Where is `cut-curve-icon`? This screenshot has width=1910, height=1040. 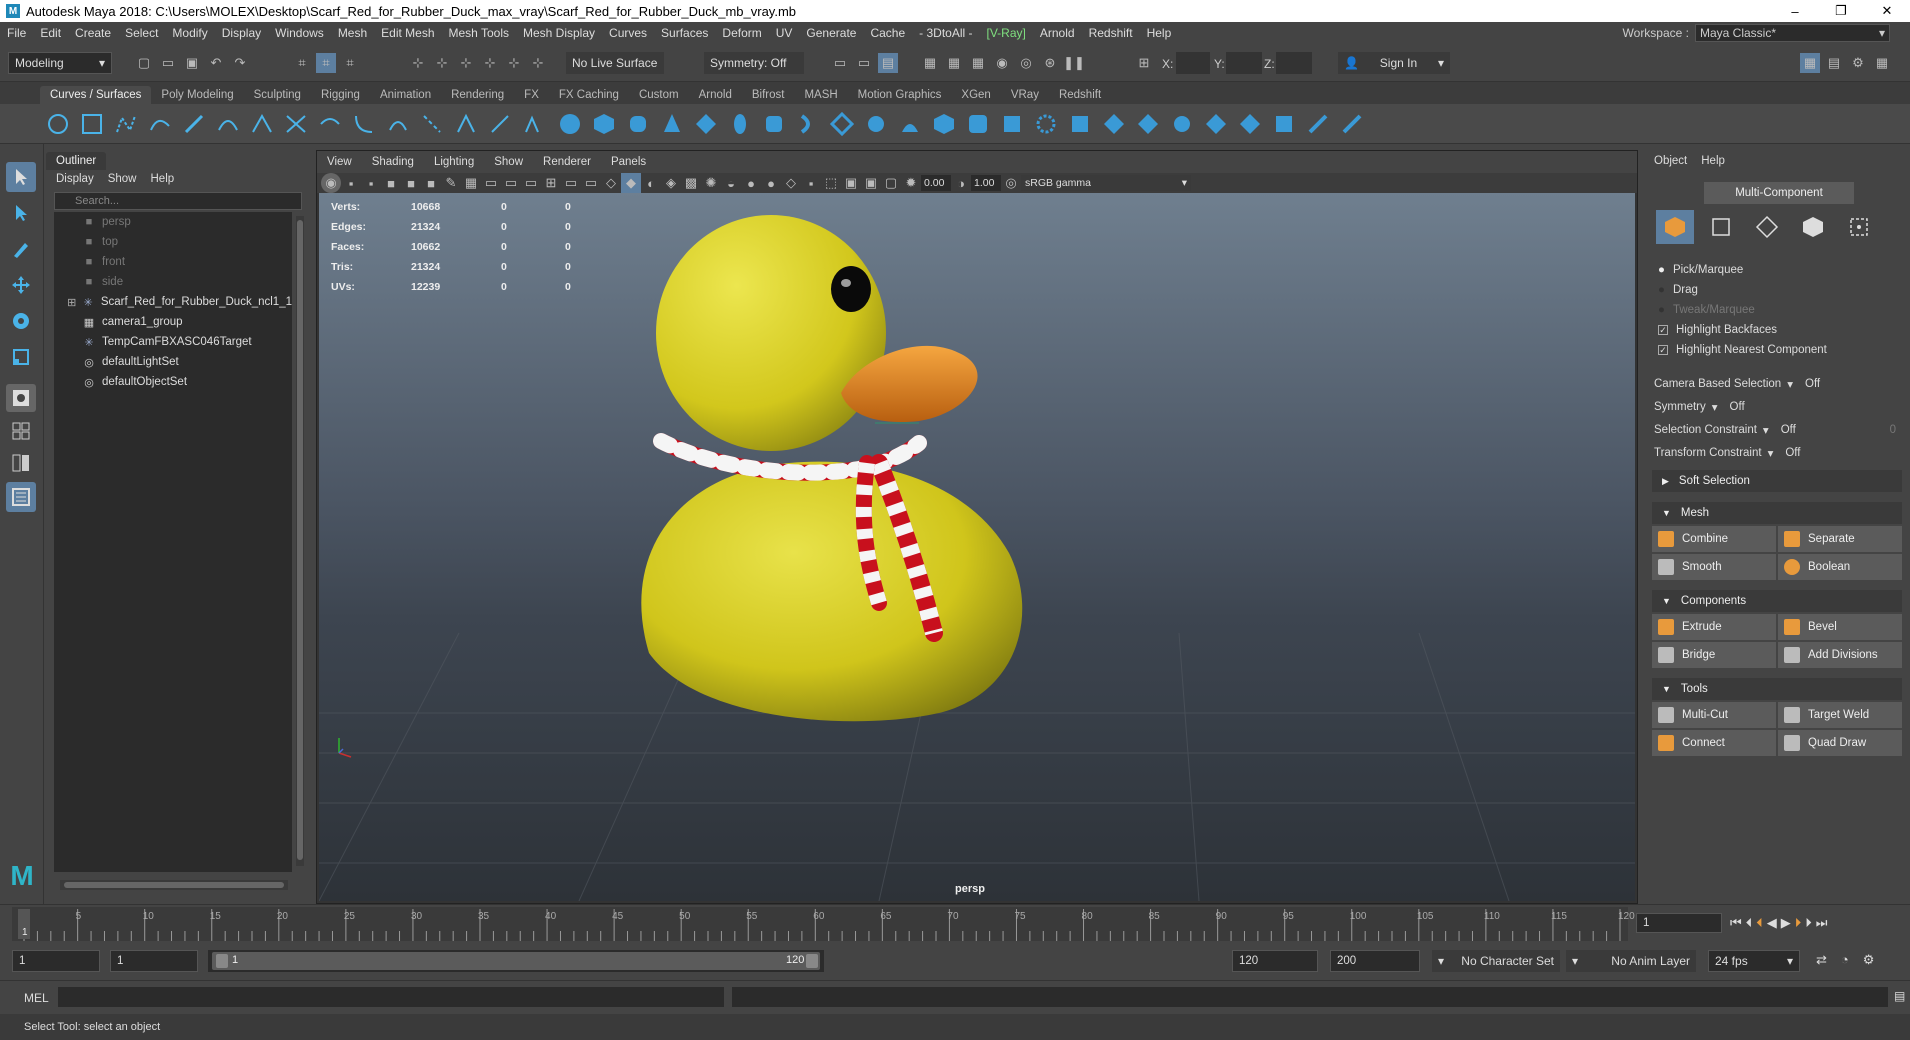
cut-curve-icon is located at coordinates (330, 124).